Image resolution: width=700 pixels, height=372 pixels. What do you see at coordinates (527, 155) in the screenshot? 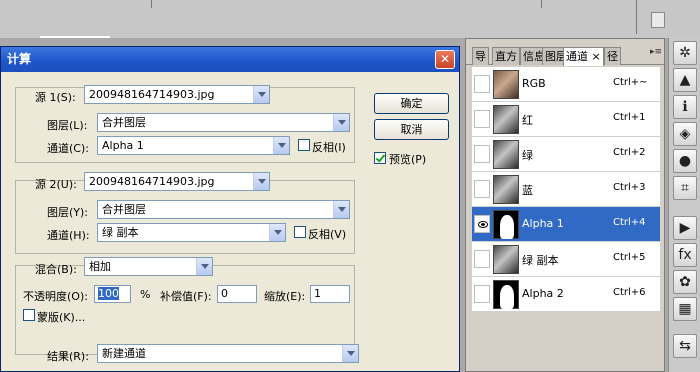
I see `channel-name: 绿` at bounding box center [527, 155].